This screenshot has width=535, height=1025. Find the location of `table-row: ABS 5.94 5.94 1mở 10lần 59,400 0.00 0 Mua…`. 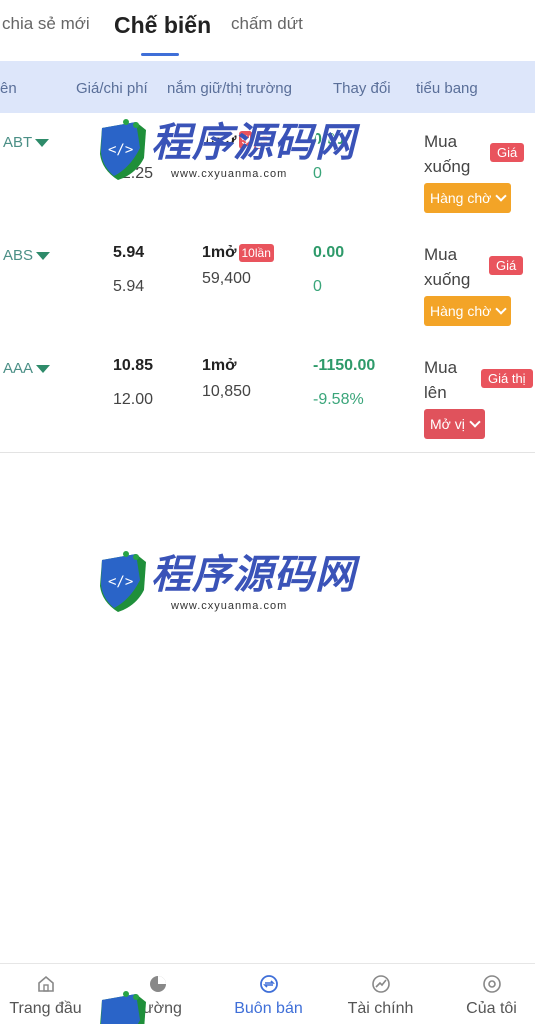

table-row: ABS 5.94 5.94 1mở 10lần 59,400 0.00 0 Mua… is located at coordinates (267, 283).